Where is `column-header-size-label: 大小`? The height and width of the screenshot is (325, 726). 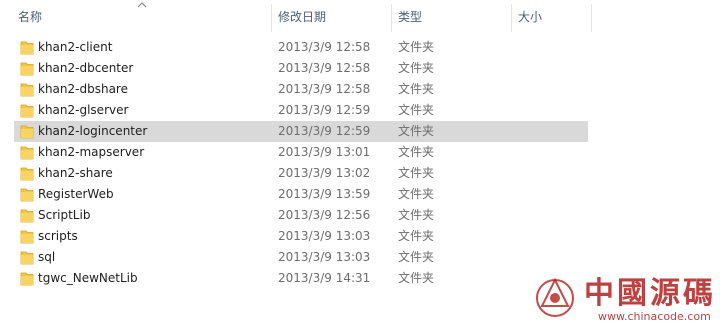 column-header-size-label: 大小 is located at coordinates (530, 17).